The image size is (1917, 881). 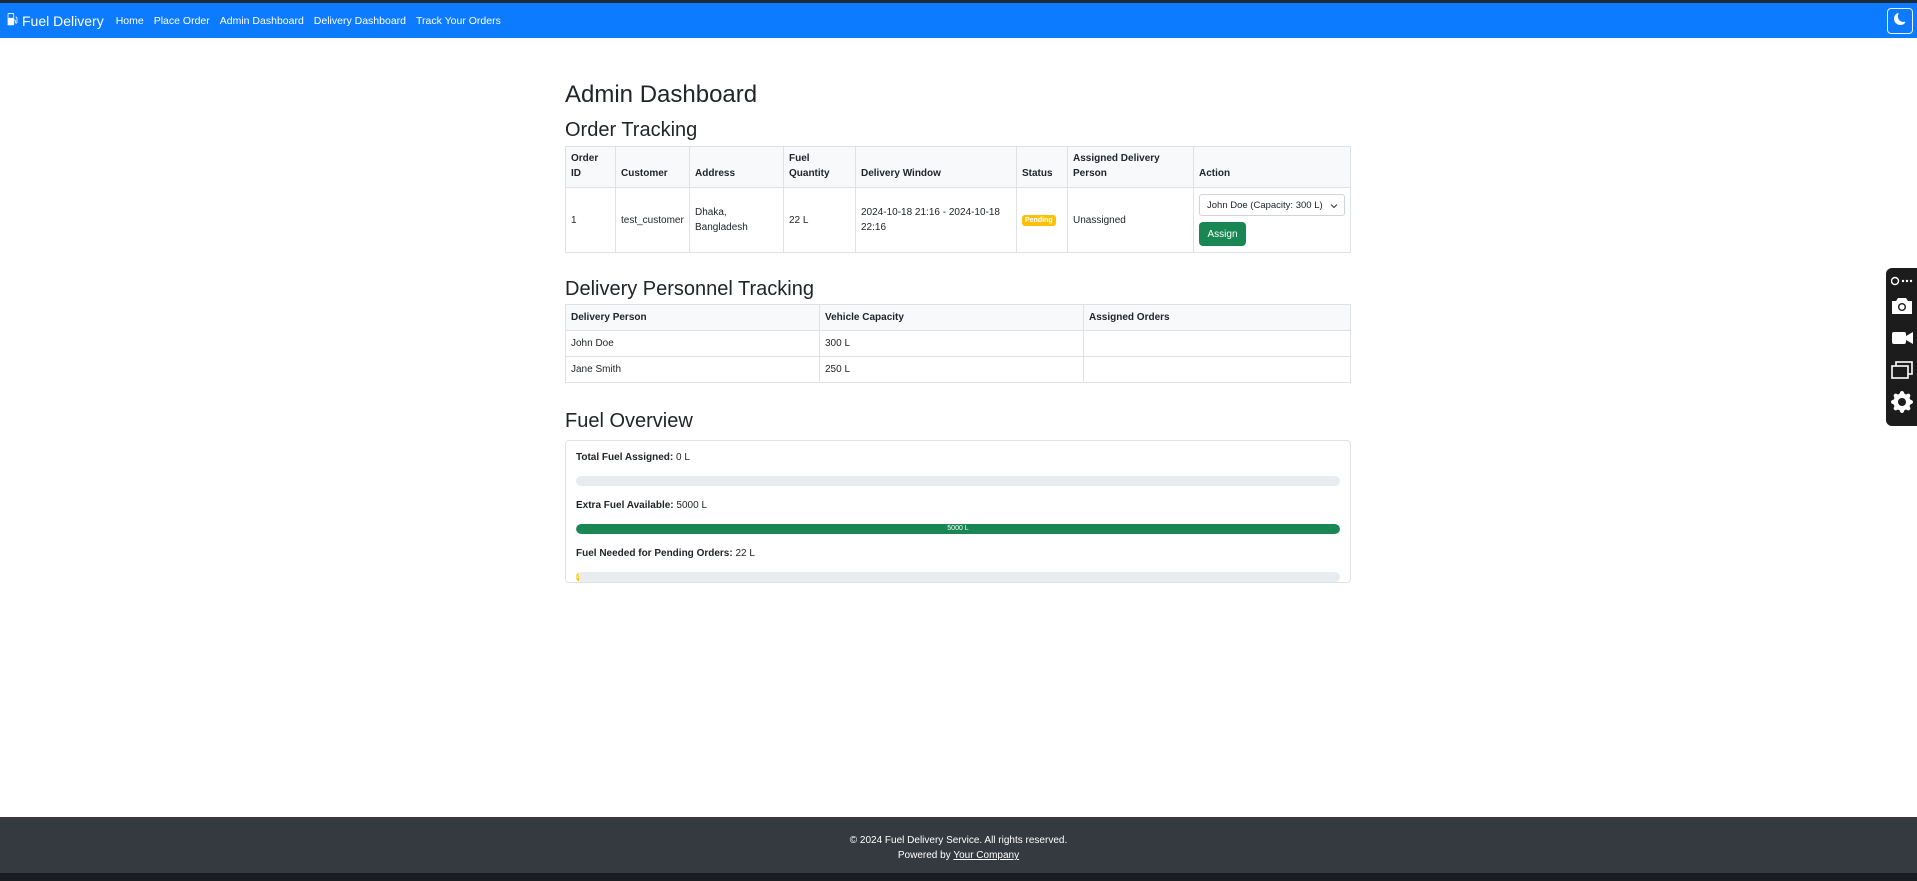 What do you see at coordinates (661, 94) in the screenshot?
I see `page-title: Admin Dashboard` at bounding box center [661, 94].